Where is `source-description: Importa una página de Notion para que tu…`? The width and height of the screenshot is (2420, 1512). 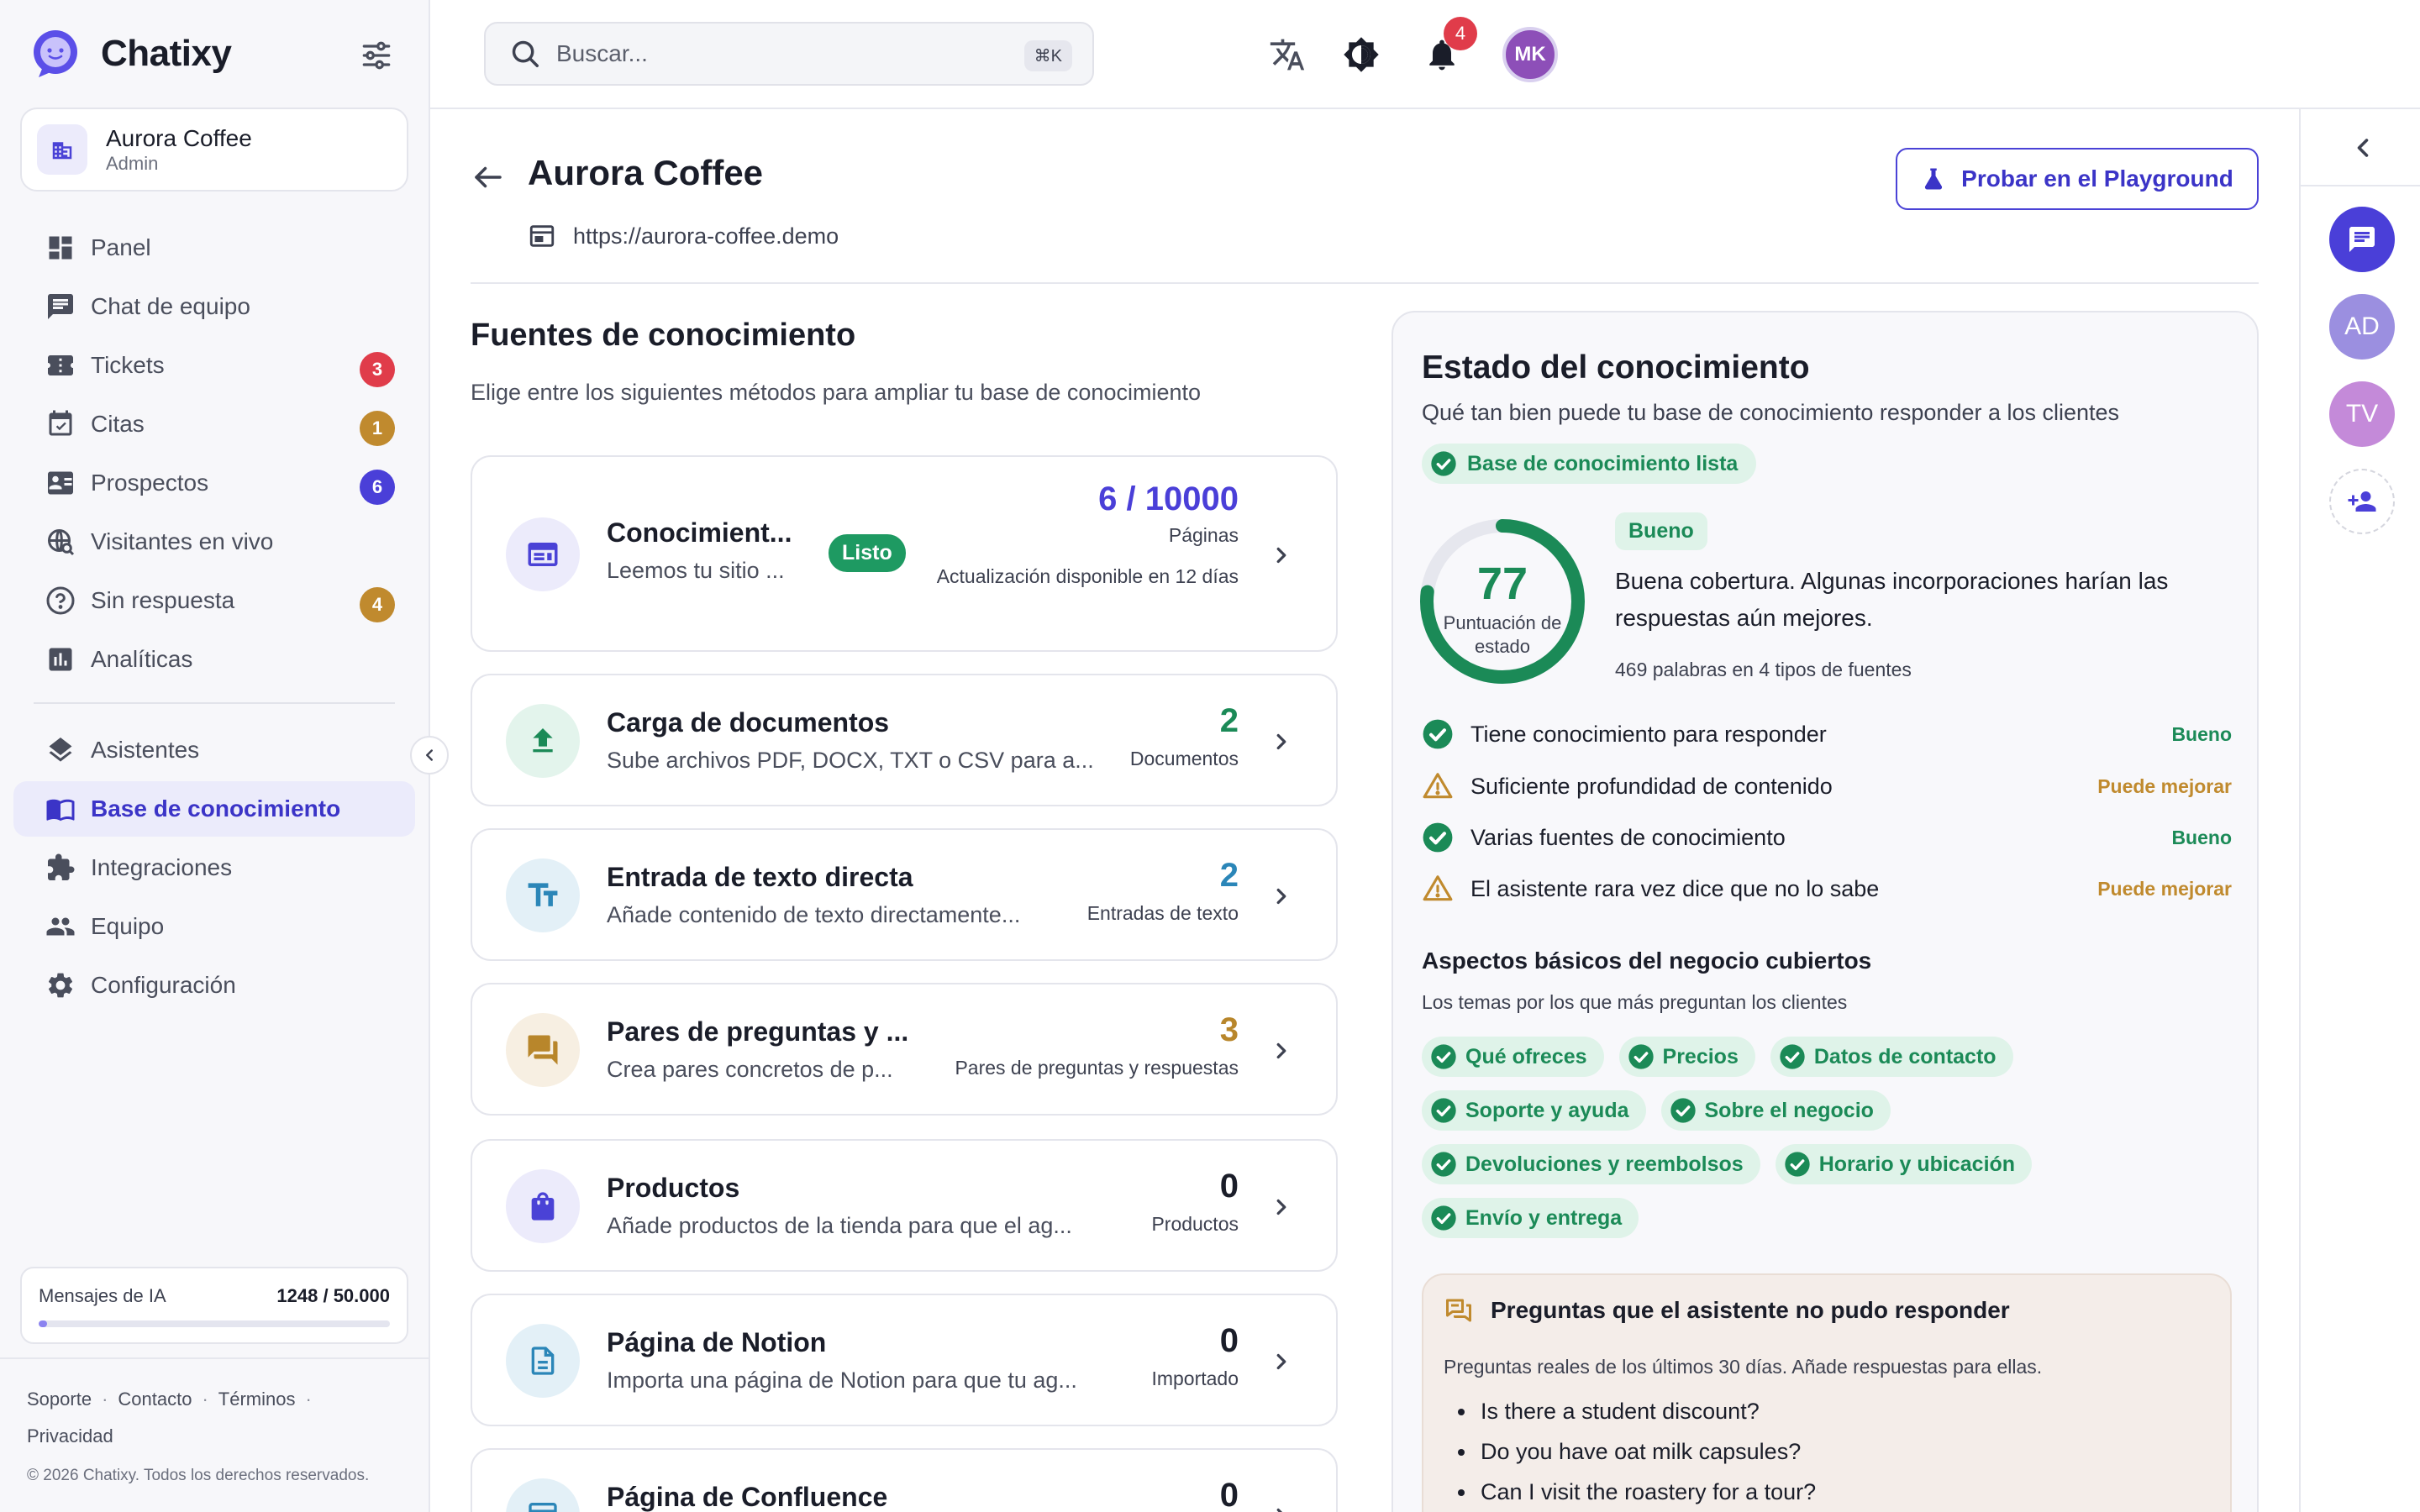
source-description: Importa una página de Notion para que tu… is located at coordinates (842, 1380).